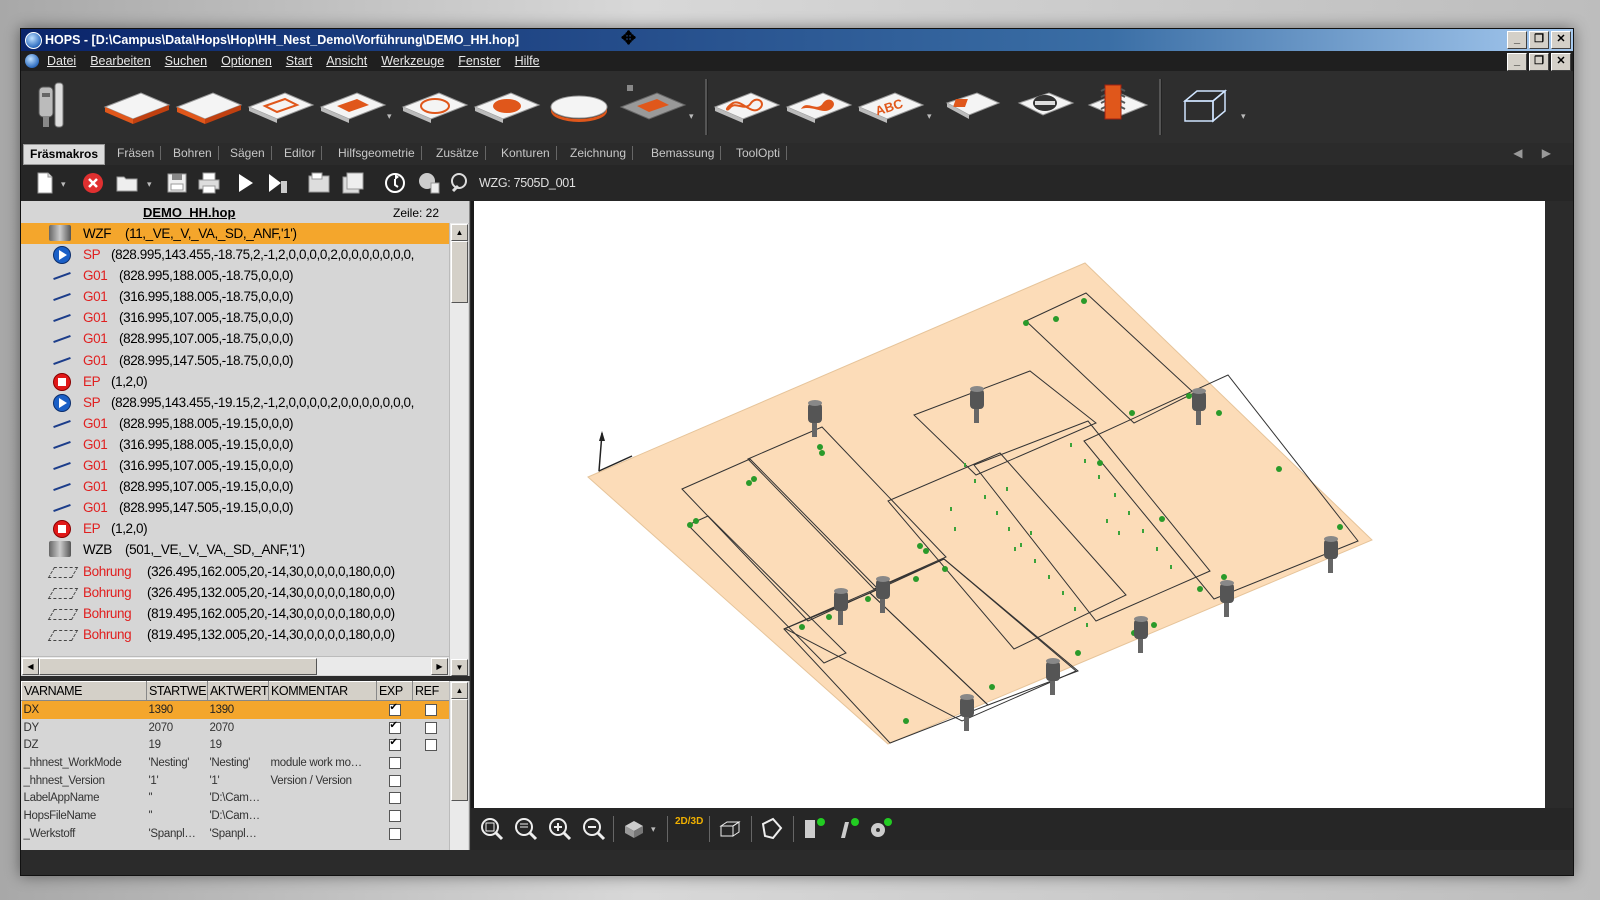 The width and height of the screenshot is (1600, 900). Describe the element at coordinates (353, 107) in the screenshot. I see `pocket-filled-icon` at that location.